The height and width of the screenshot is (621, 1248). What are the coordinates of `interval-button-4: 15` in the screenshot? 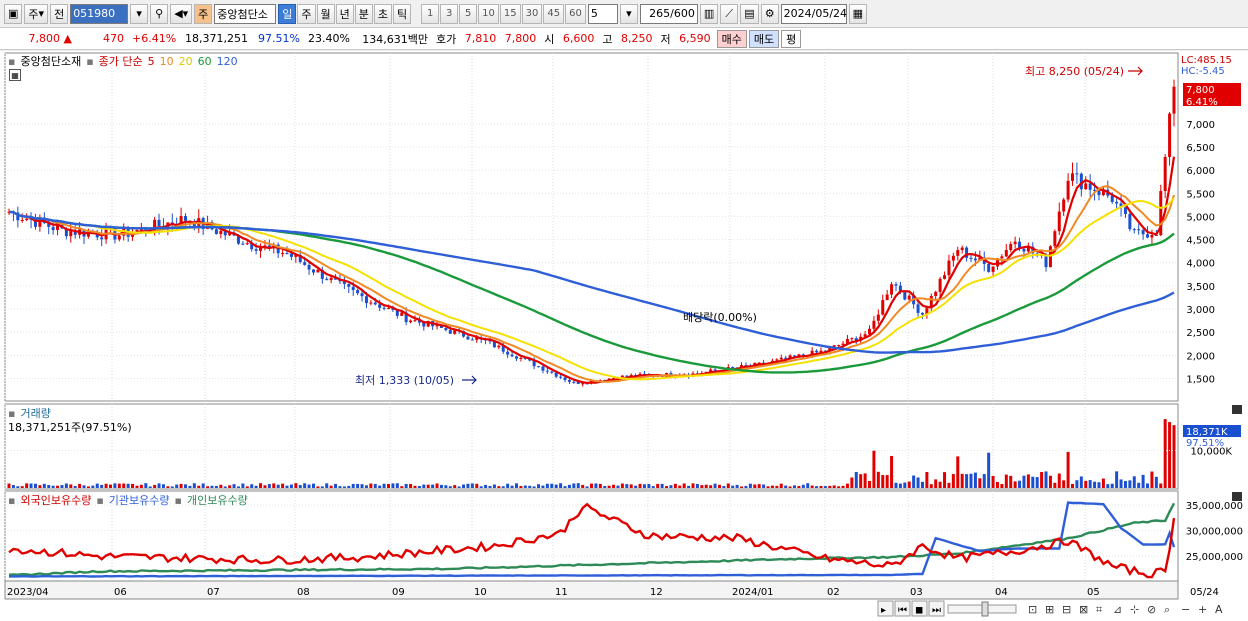 It's located at (510, 13).